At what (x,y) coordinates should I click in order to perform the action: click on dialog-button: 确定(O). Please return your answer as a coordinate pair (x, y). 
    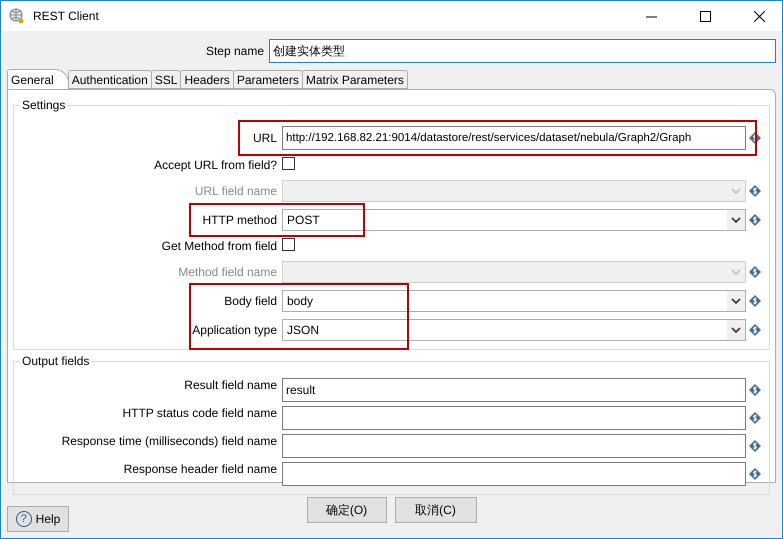
    Looking at the image, I should click on (346, 510).